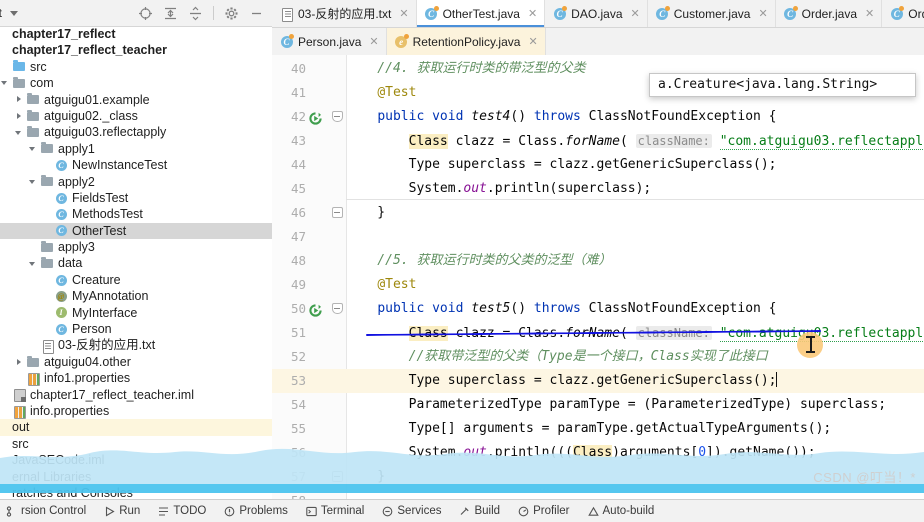 The height and width of the screenshot is (522, 924). What do you see at coordinates (544, 511) in the screenshot?
I see `bottom-bar-profiler: Profiler` at bounding box center [544, 511].